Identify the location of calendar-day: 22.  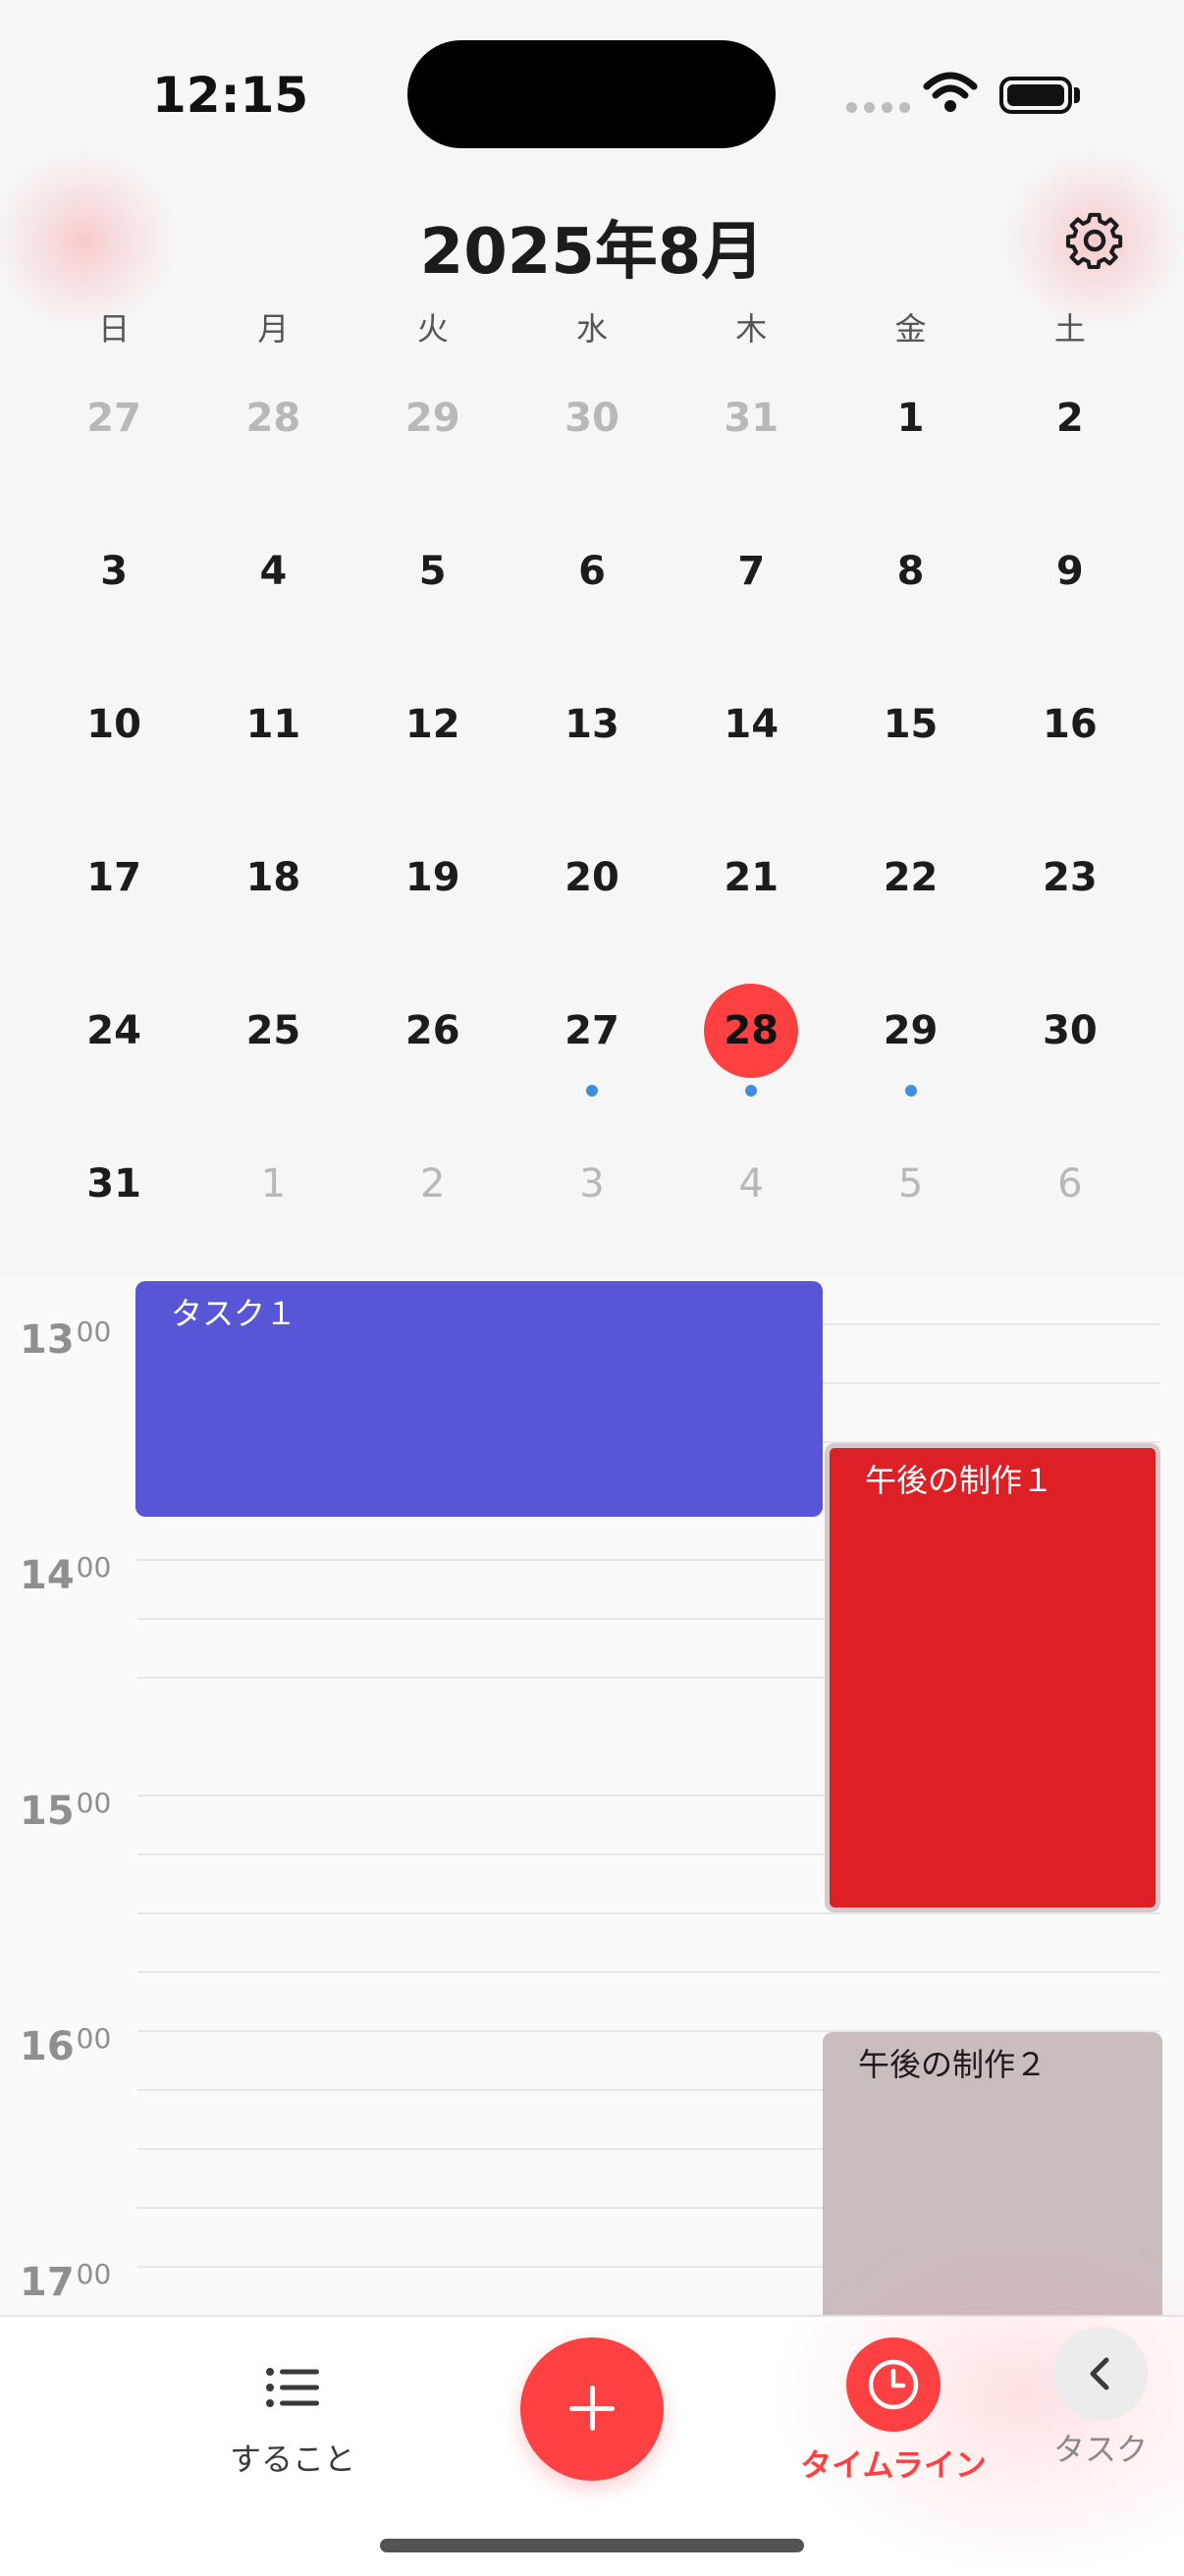
(910, 877).